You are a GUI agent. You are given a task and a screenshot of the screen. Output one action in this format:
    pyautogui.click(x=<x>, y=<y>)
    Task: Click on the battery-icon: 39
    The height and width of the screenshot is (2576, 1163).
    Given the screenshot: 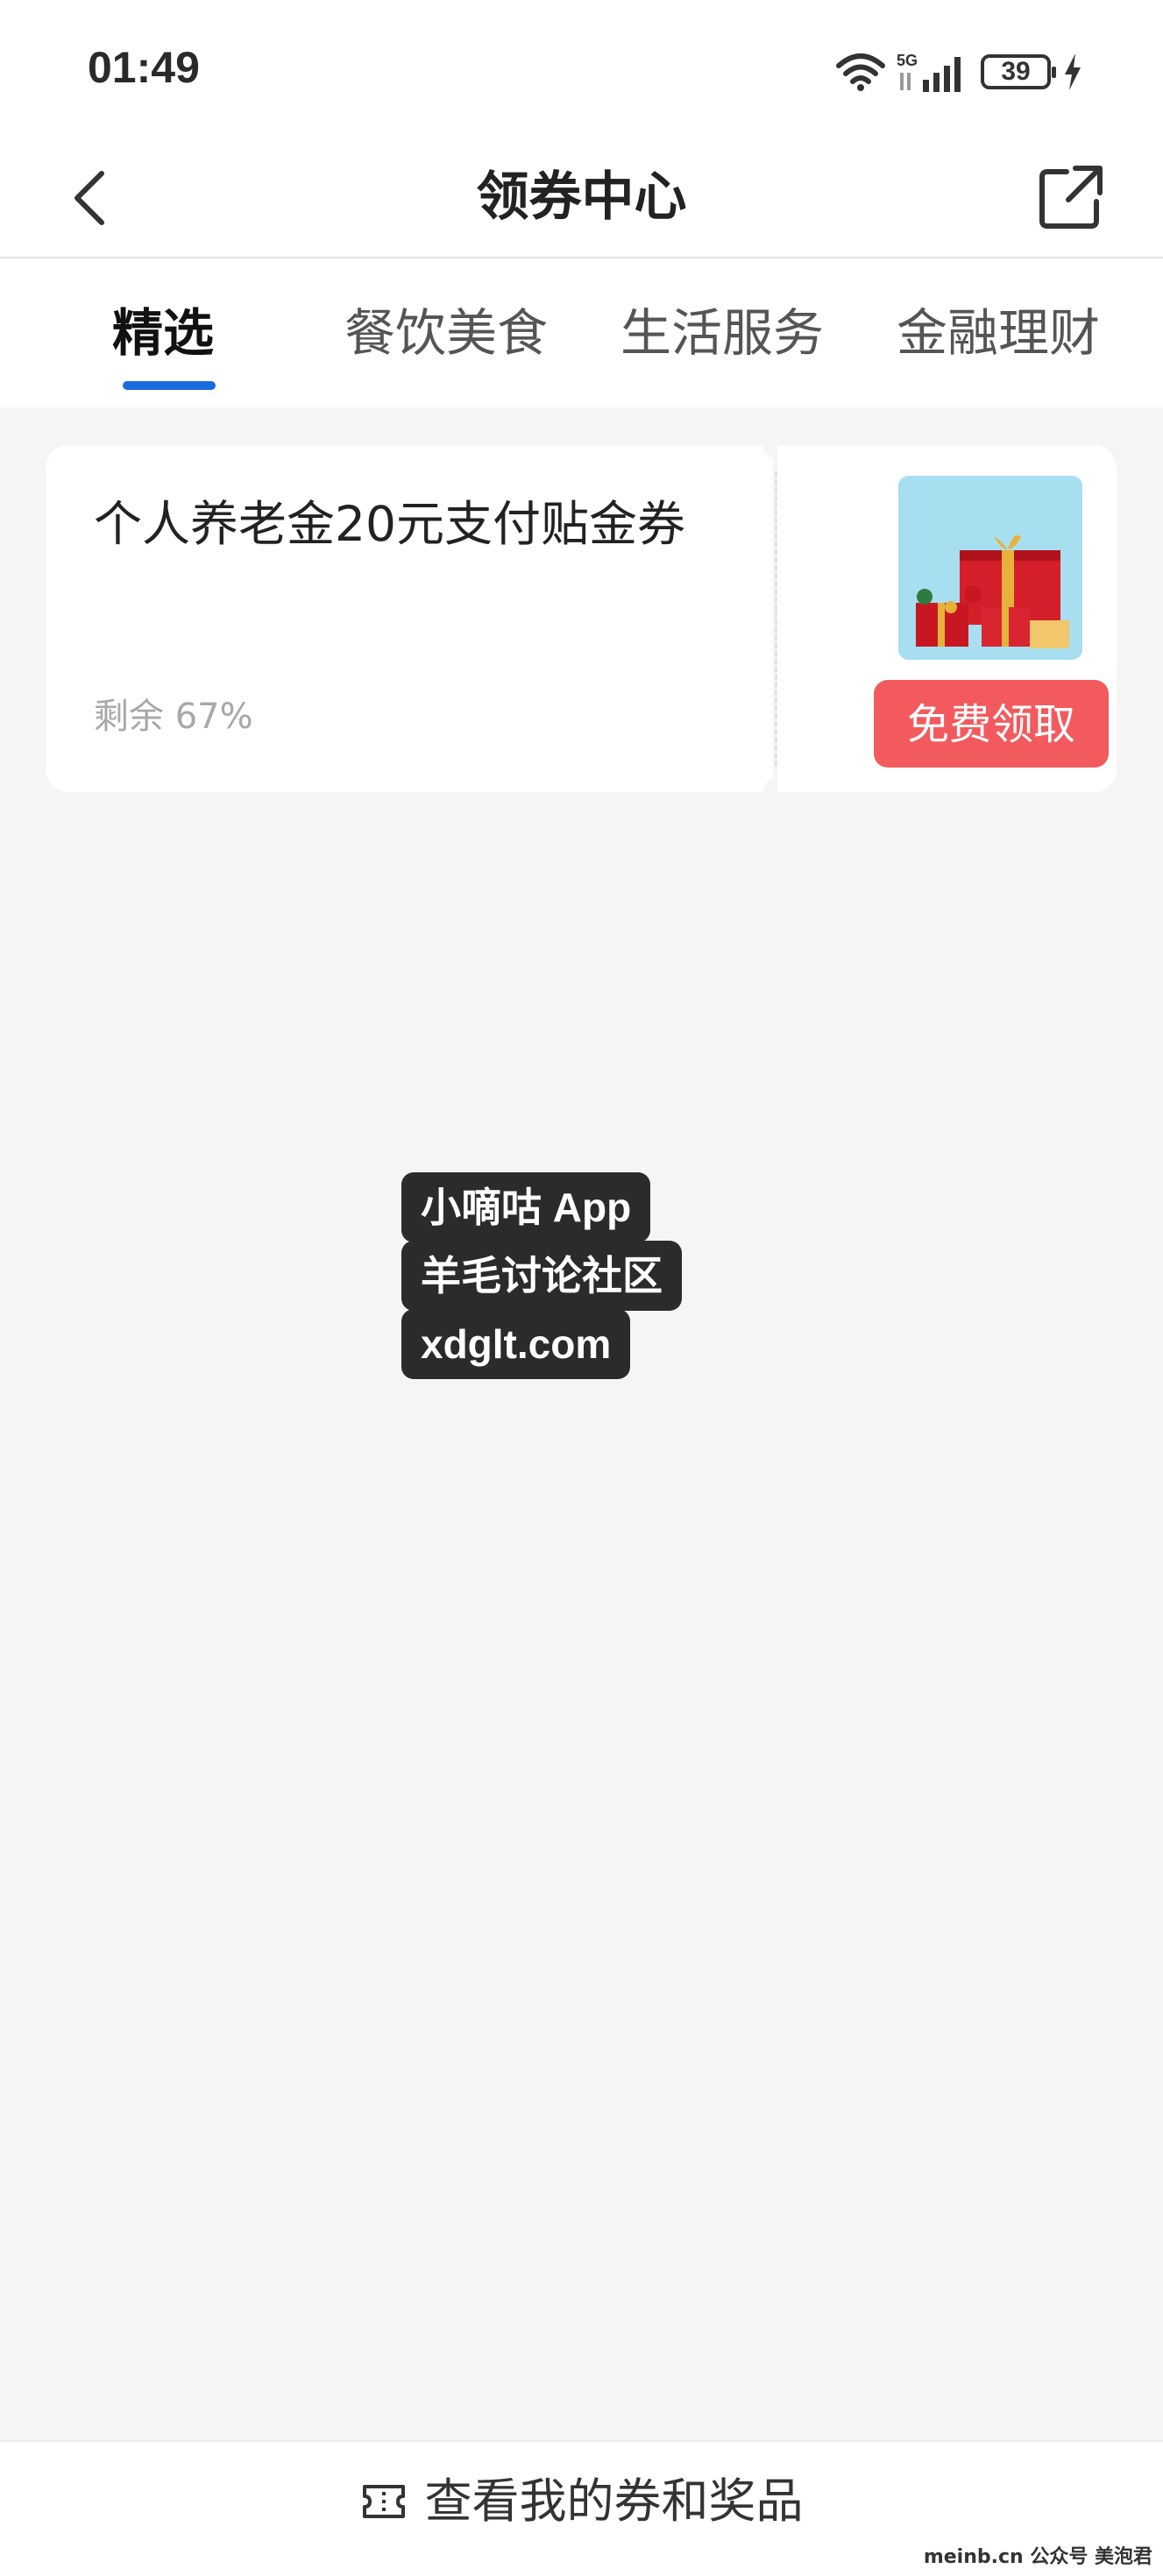 What is the action you would take?
    pyautogui.click(x=1018, y=71)
    